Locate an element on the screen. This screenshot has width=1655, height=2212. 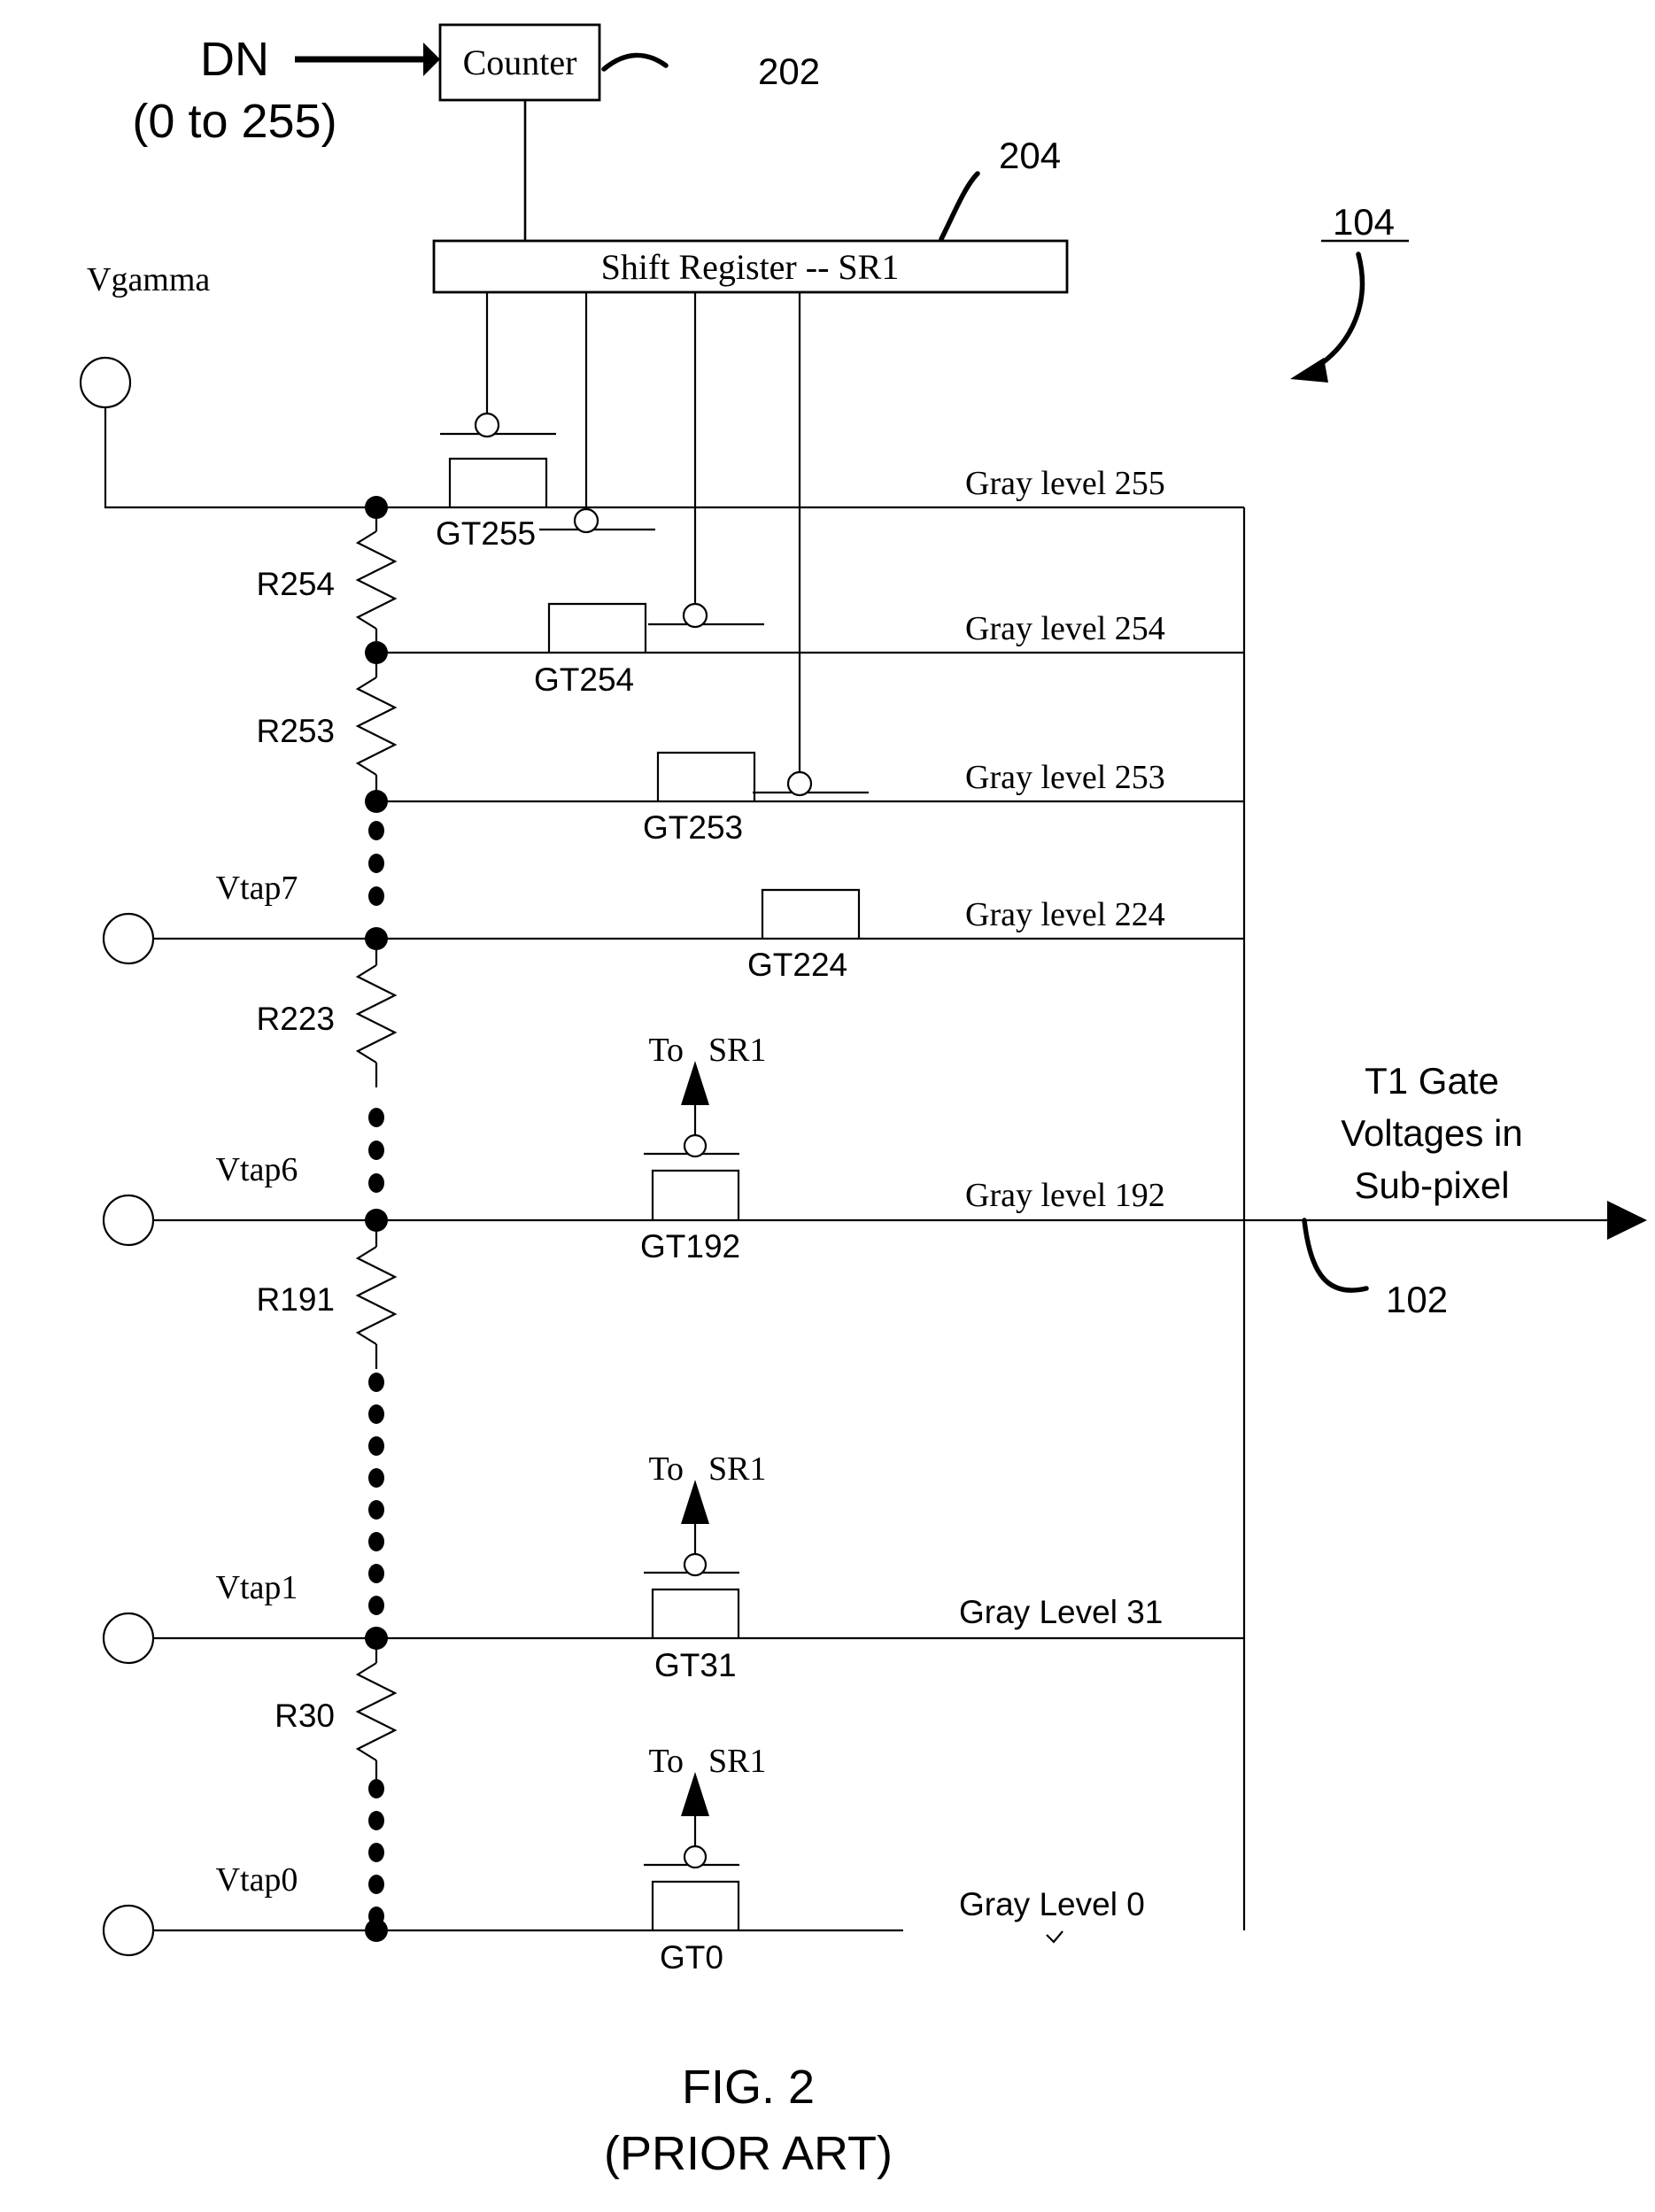
counter-label: Counter is located at coordinates (520, 62).